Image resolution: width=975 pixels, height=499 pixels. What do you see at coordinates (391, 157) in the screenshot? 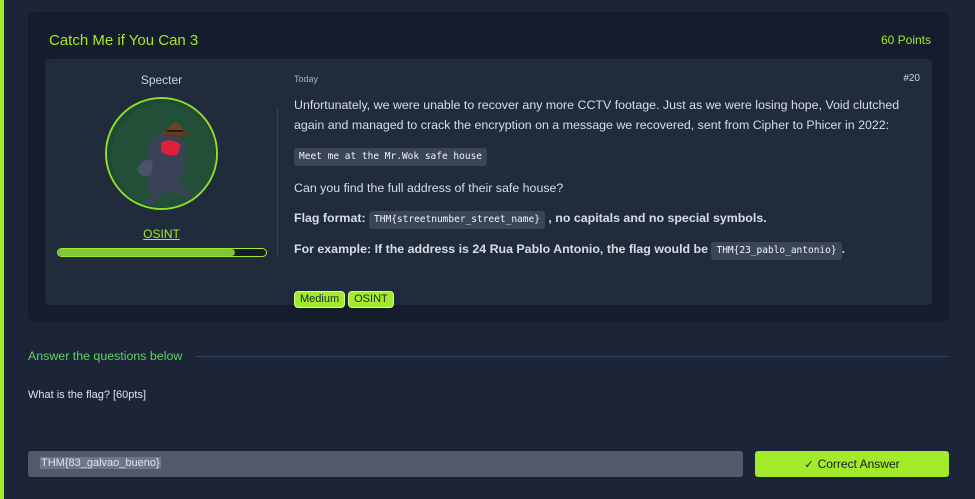
I see `message-code: Meet me at the Mr.Wok safe house` at bounding box center [391, 157].